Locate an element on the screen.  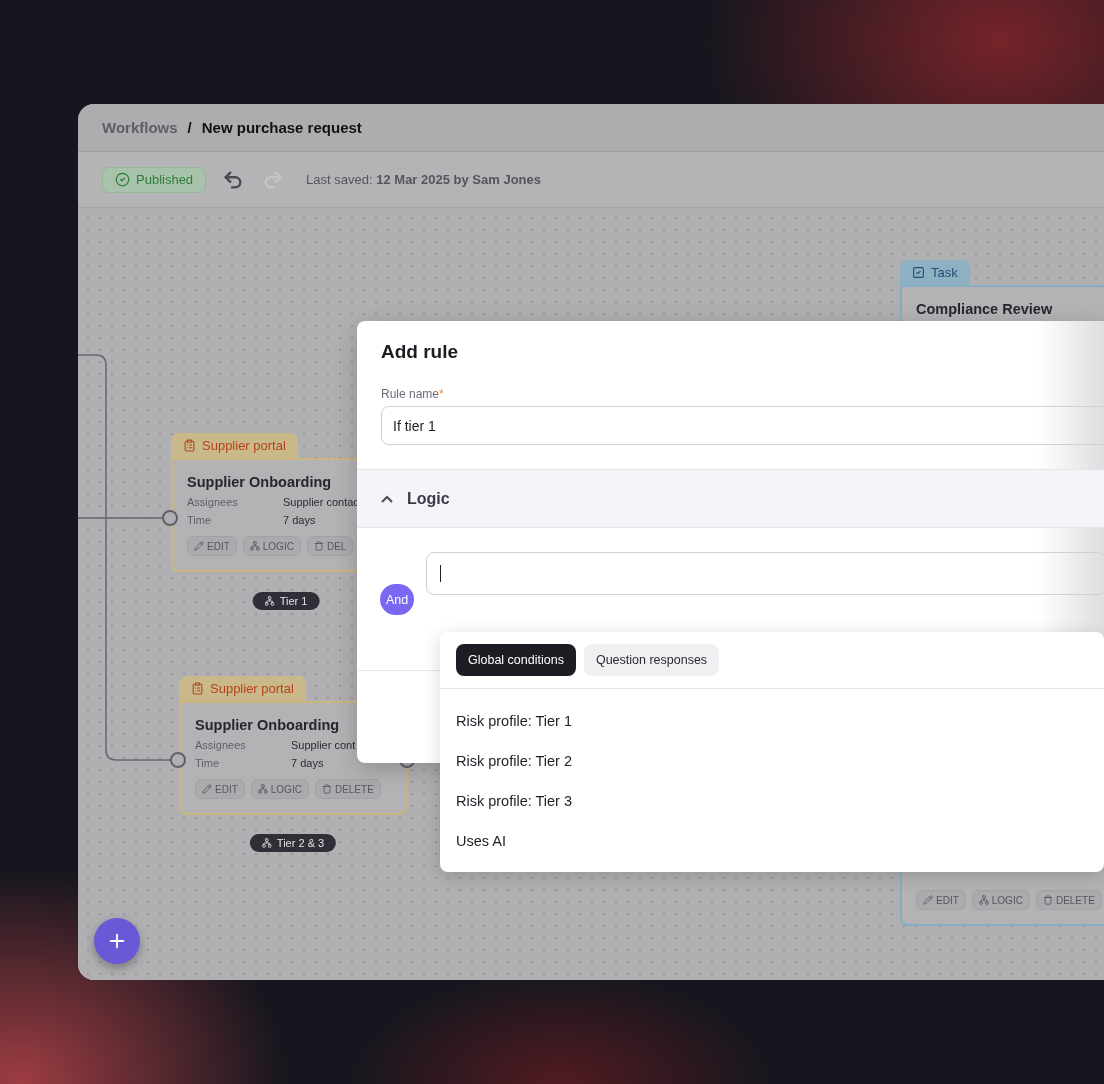
branch-label: Tier 1 is located at coordinates (286, 601).